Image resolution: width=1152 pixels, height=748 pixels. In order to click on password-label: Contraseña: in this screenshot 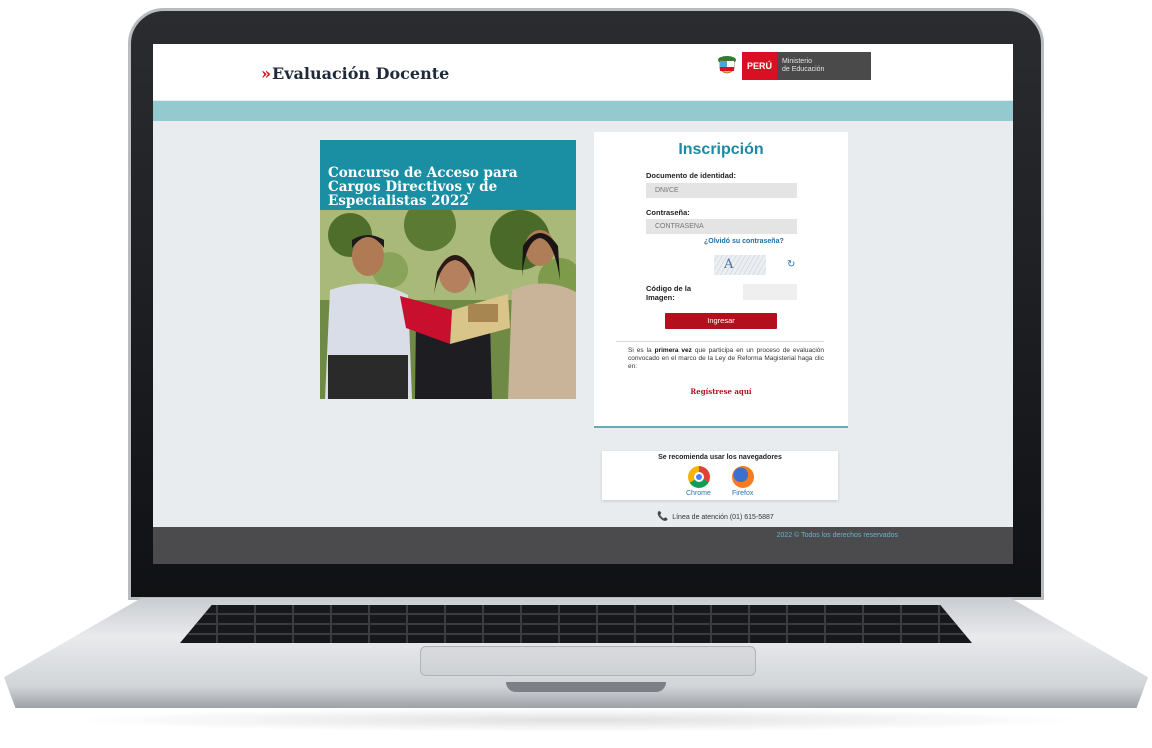, I will do `click(668, 212)`.